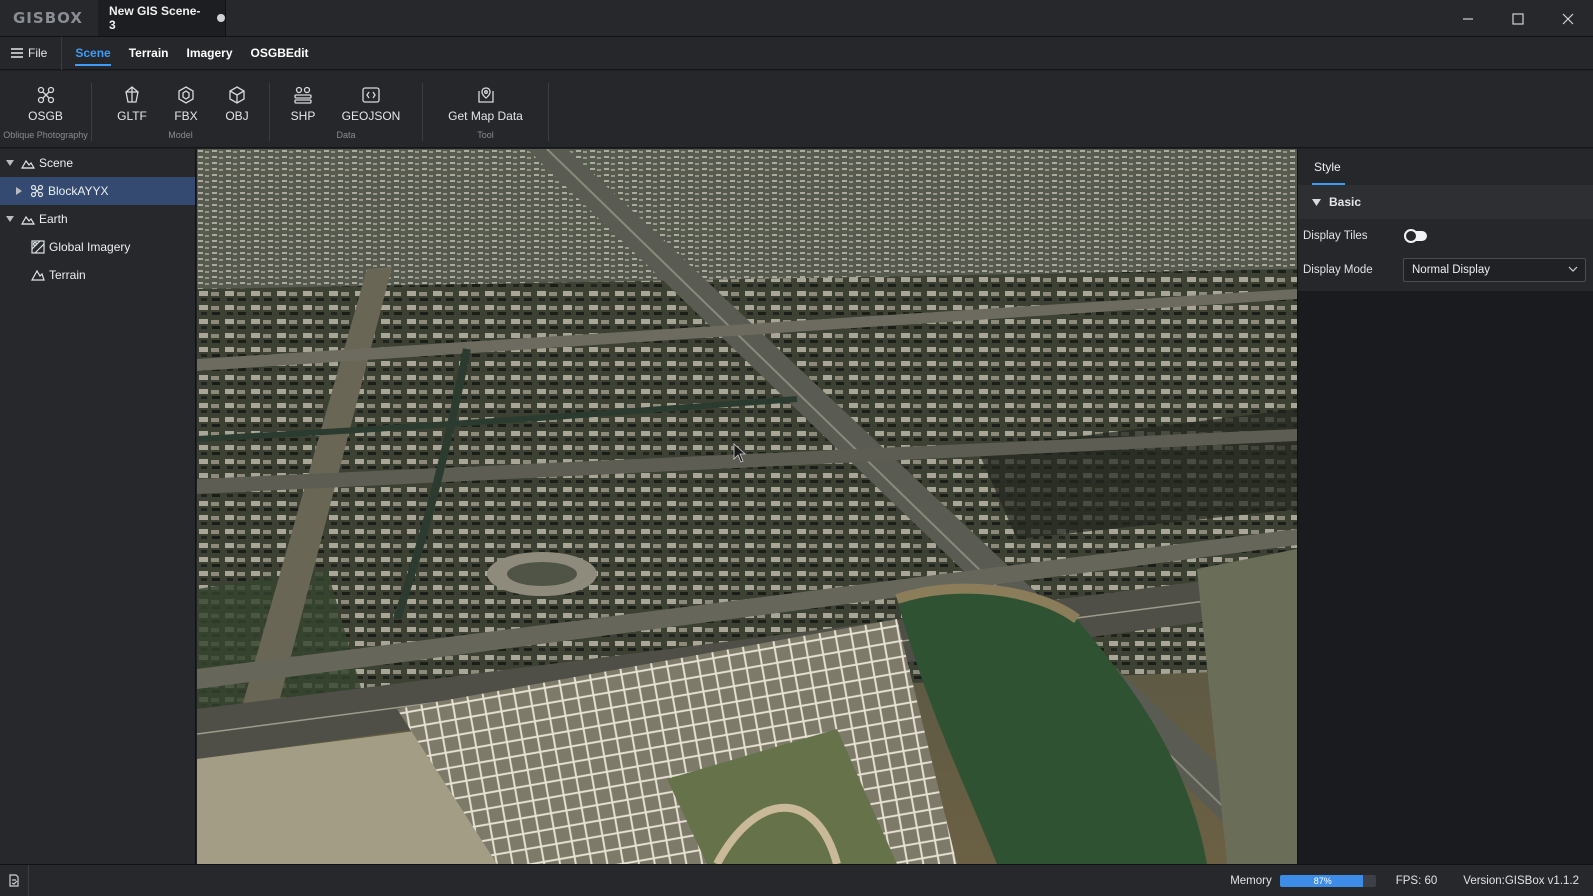 The image size is (1593, 896). Describe the element at coordinates (90, 247) in the screenshot. I see `tree-node-label: Global Imagery` at that location.